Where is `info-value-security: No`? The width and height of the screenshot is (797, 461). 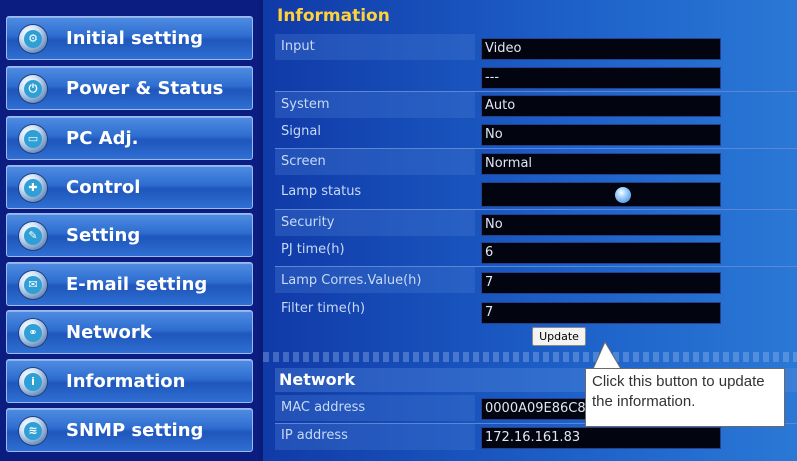
info-value-security: No is located at coordinates (601, 225).